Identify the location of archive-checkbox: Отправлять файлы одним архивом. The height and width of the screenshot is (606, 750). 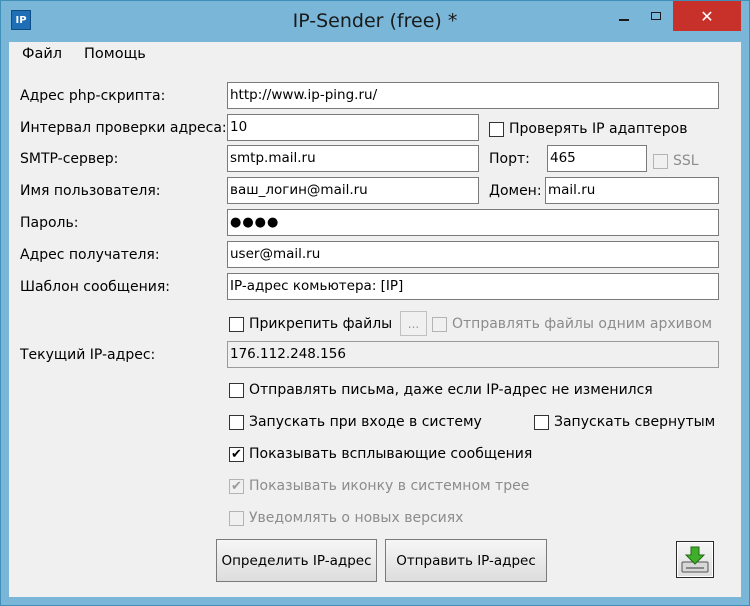
(572, 324).